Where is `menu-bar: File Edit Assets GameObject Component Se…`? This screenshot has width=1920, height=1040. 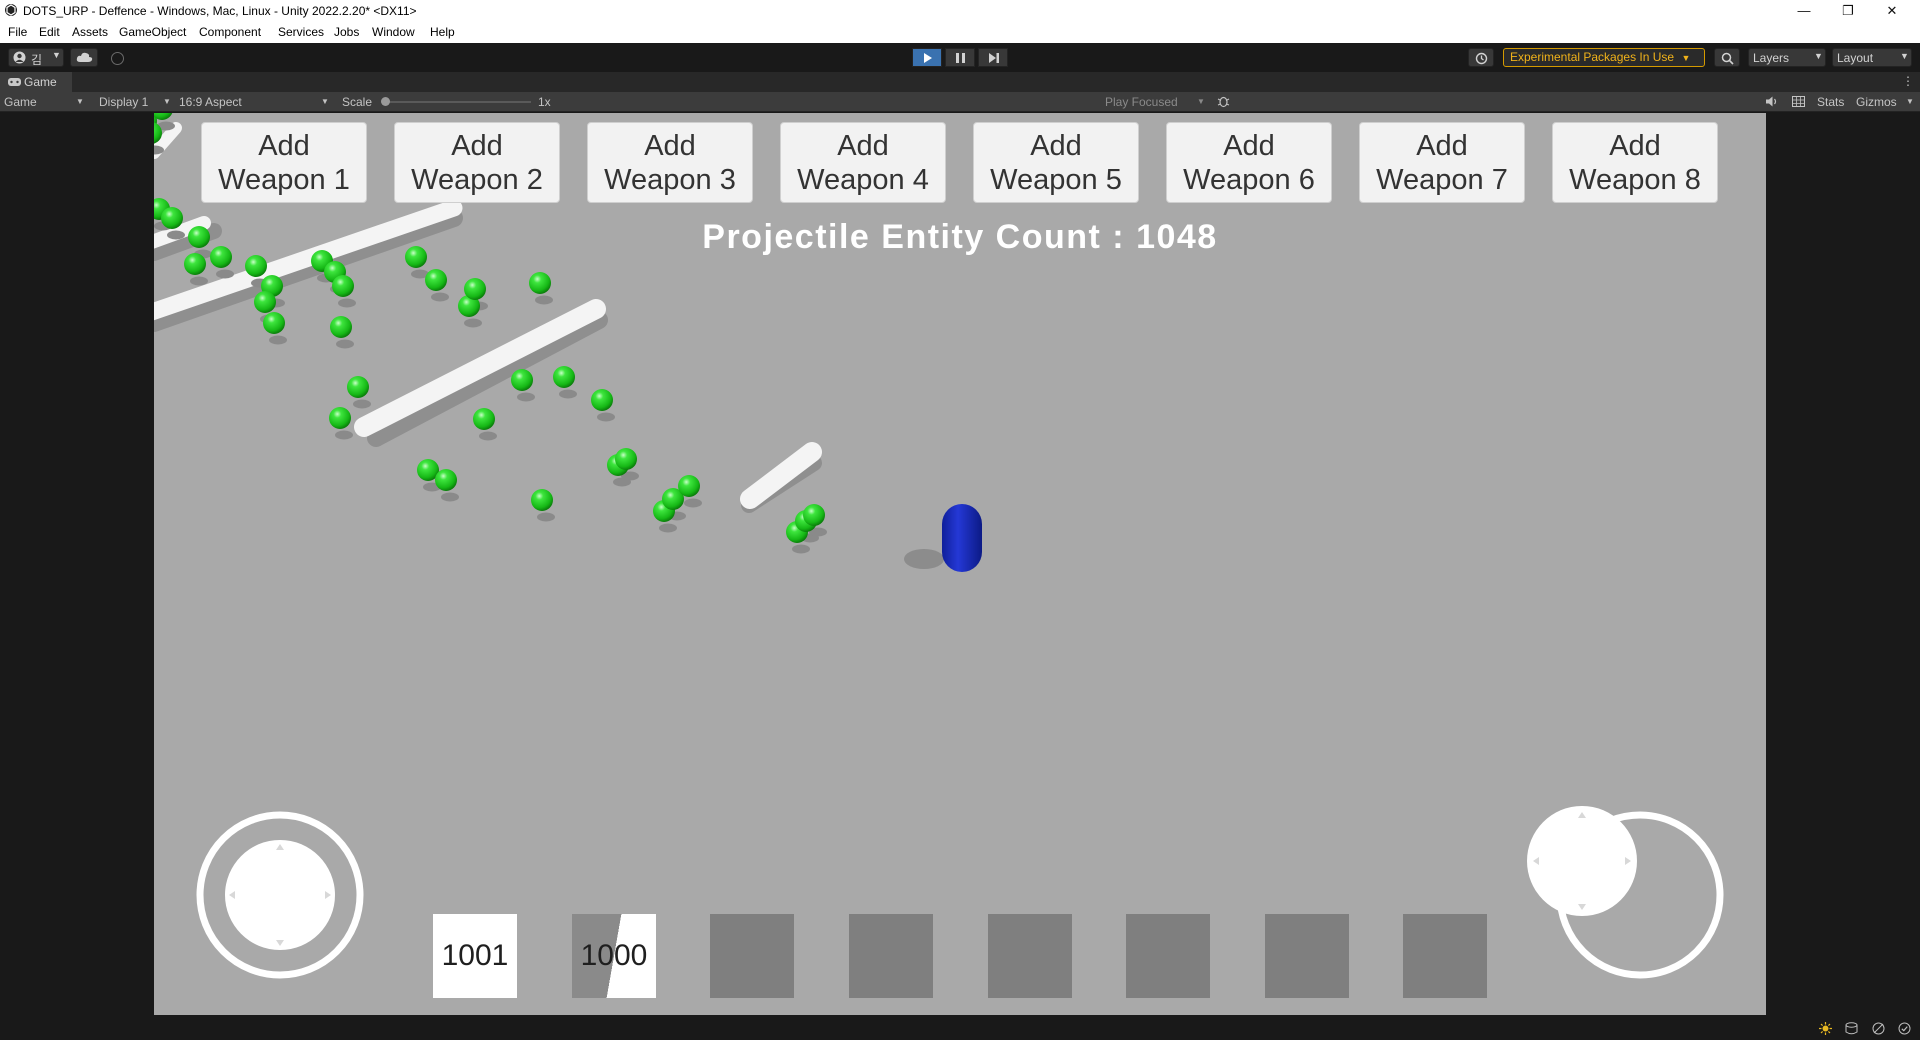 menu-bar: File Edit Assets GameObject Component Se… is located at coordinates (960, 32).